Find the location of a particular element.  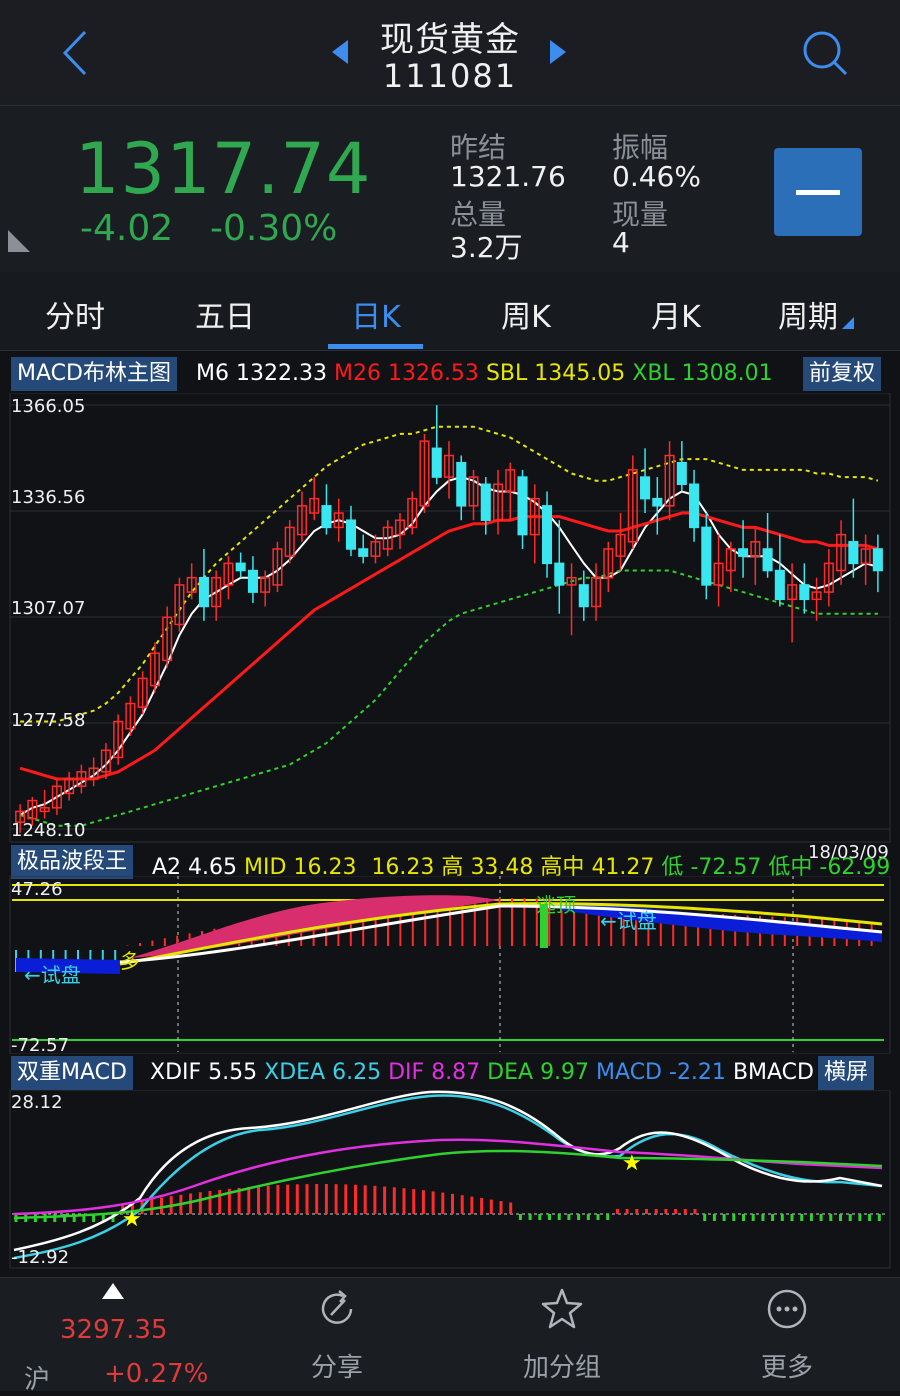

index-change: +0.27% is located at coordinates (156, 1374).